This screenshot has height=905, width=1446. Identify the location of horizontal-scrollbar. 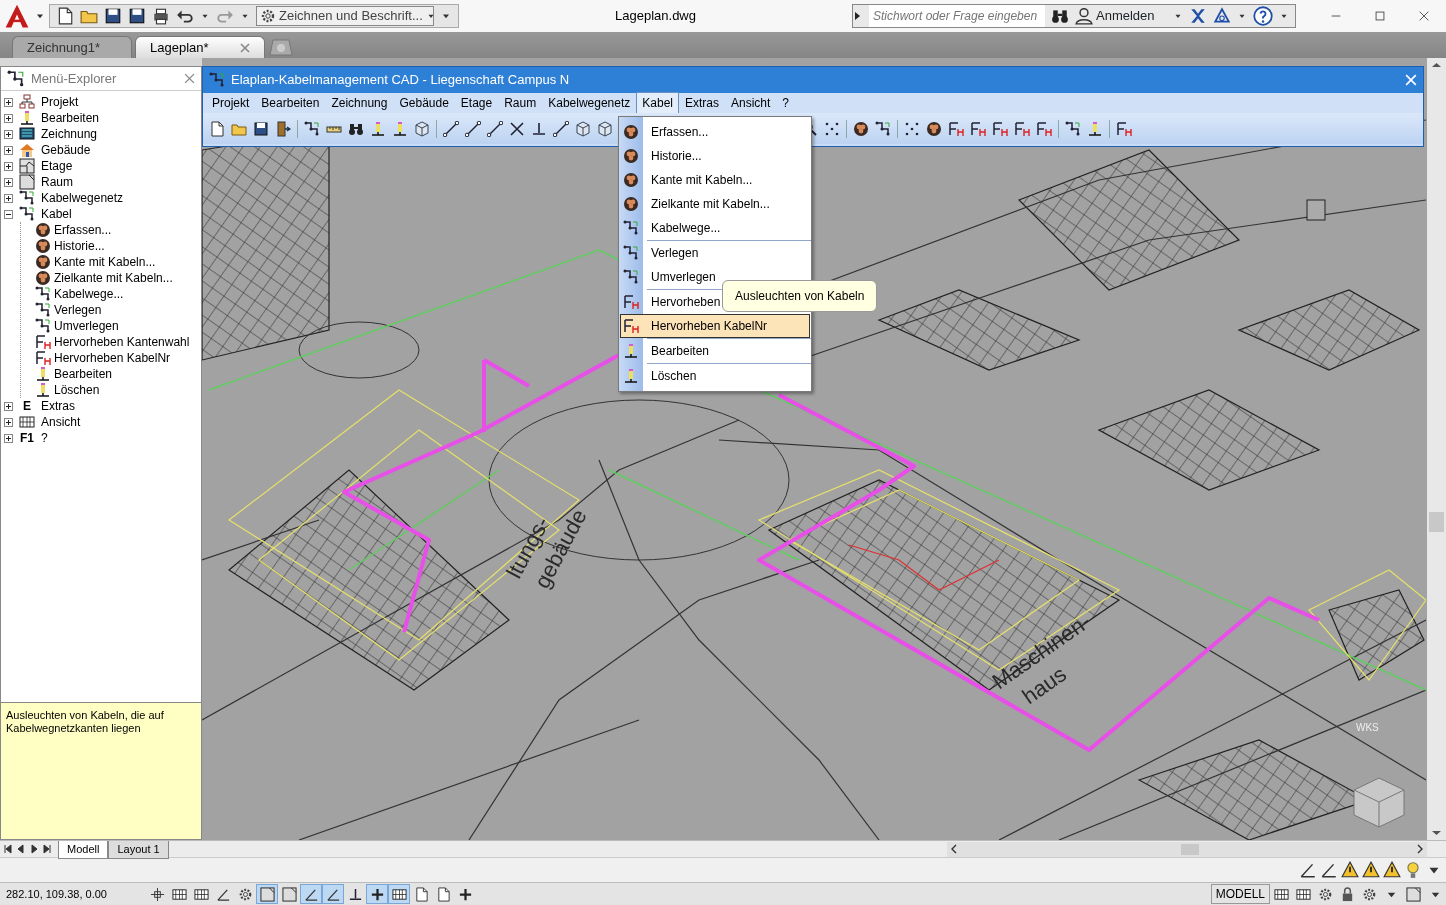
(1187, 849).